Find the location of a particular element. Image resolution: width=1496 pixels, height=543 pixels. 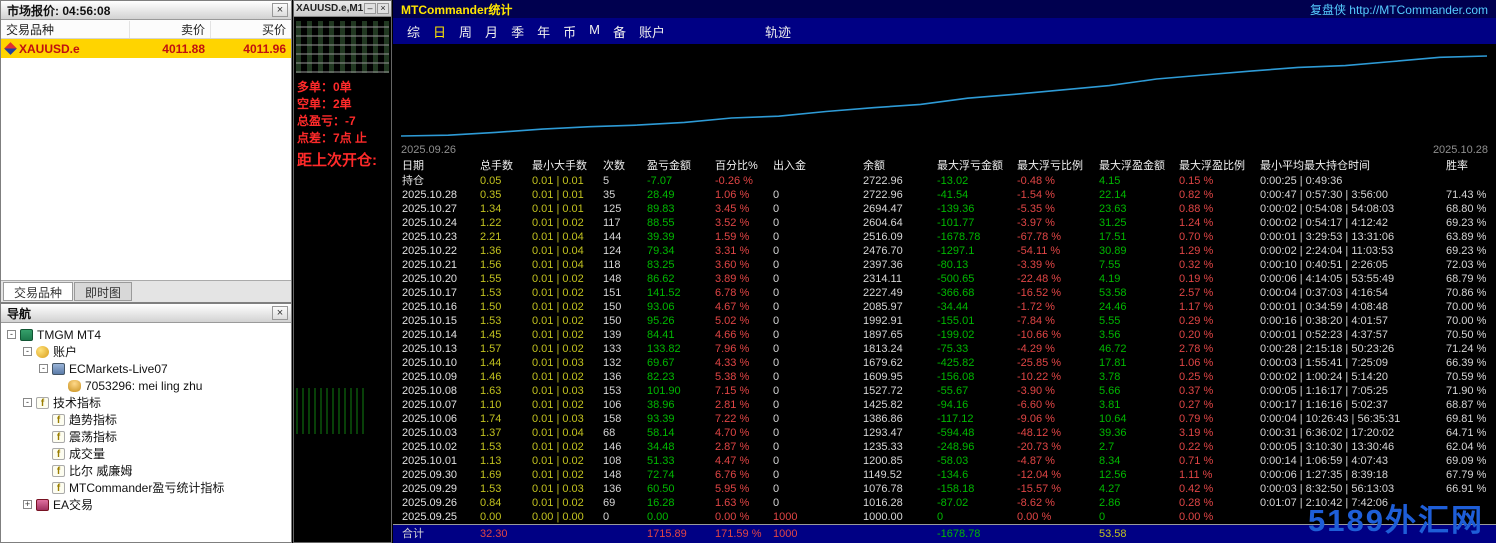

symbol-row: XAUUSD.e 4011.88 4011.96 is located at coordinates (146, 48).